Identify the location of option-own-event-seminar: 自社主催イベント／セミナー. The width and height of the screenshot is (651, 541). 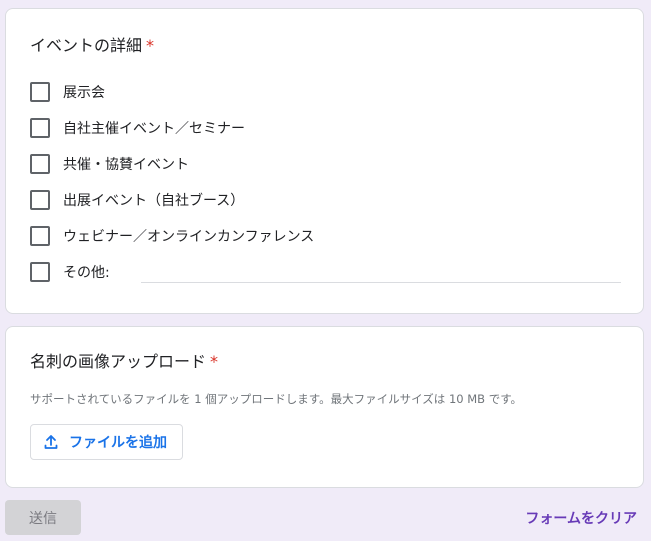
(137, 128).